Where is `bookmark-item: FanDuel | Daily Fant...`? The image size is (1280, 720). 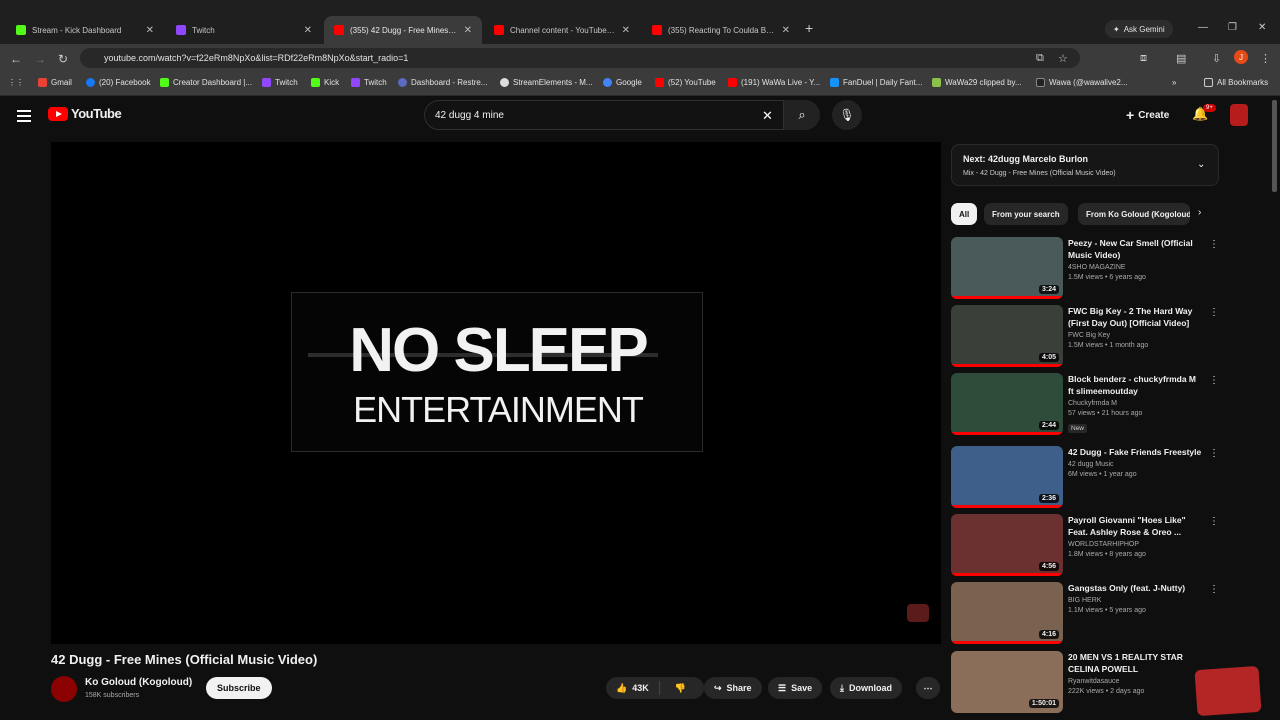
bookmark-item: FanDuel | Daily Fant... is located at coordinates (876, 82).